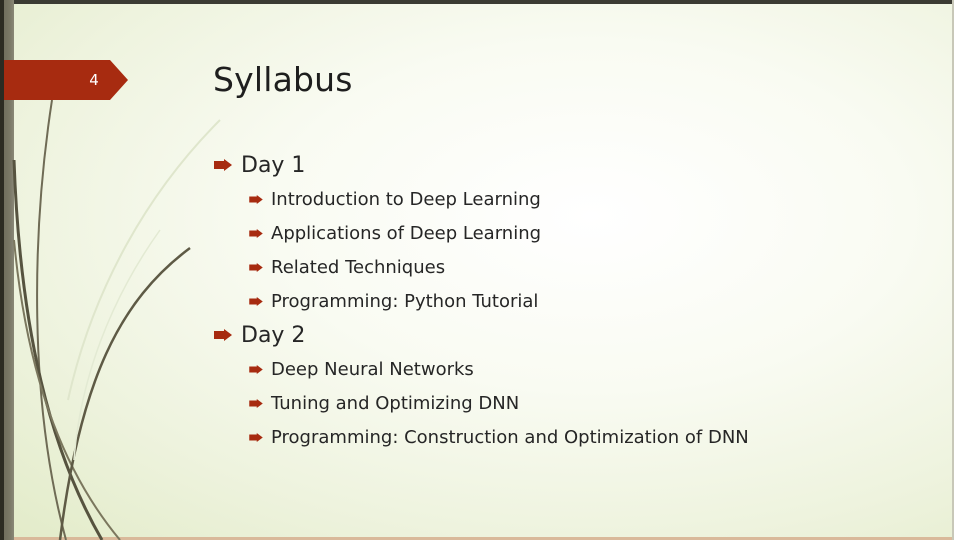 The image size is (954, 540). I want to click on bullet-topic: Programming: Python Tutorial, so click(481, 301).